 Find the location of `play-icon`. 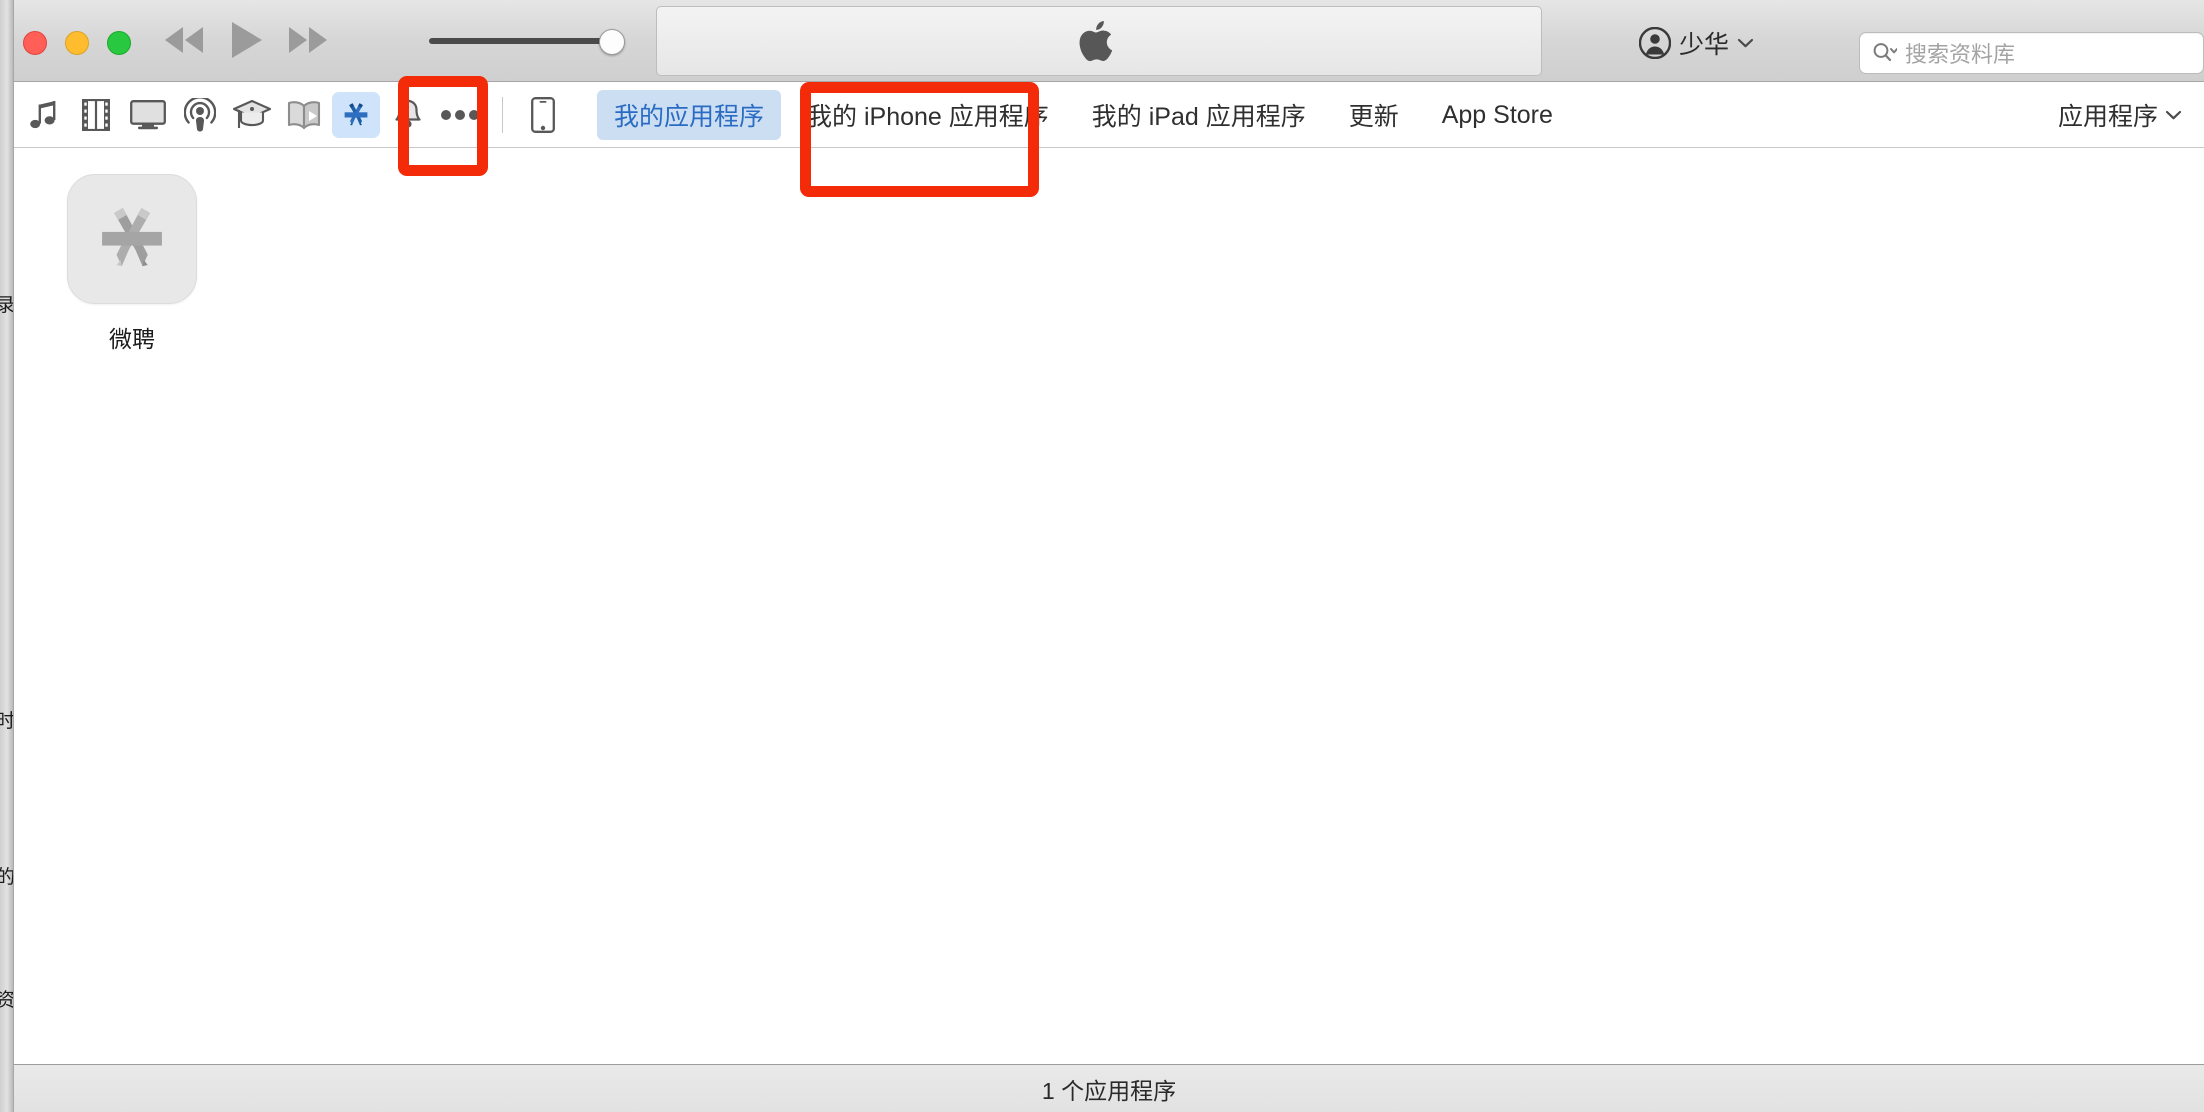

play-icon is located at coordinates (247, 40).